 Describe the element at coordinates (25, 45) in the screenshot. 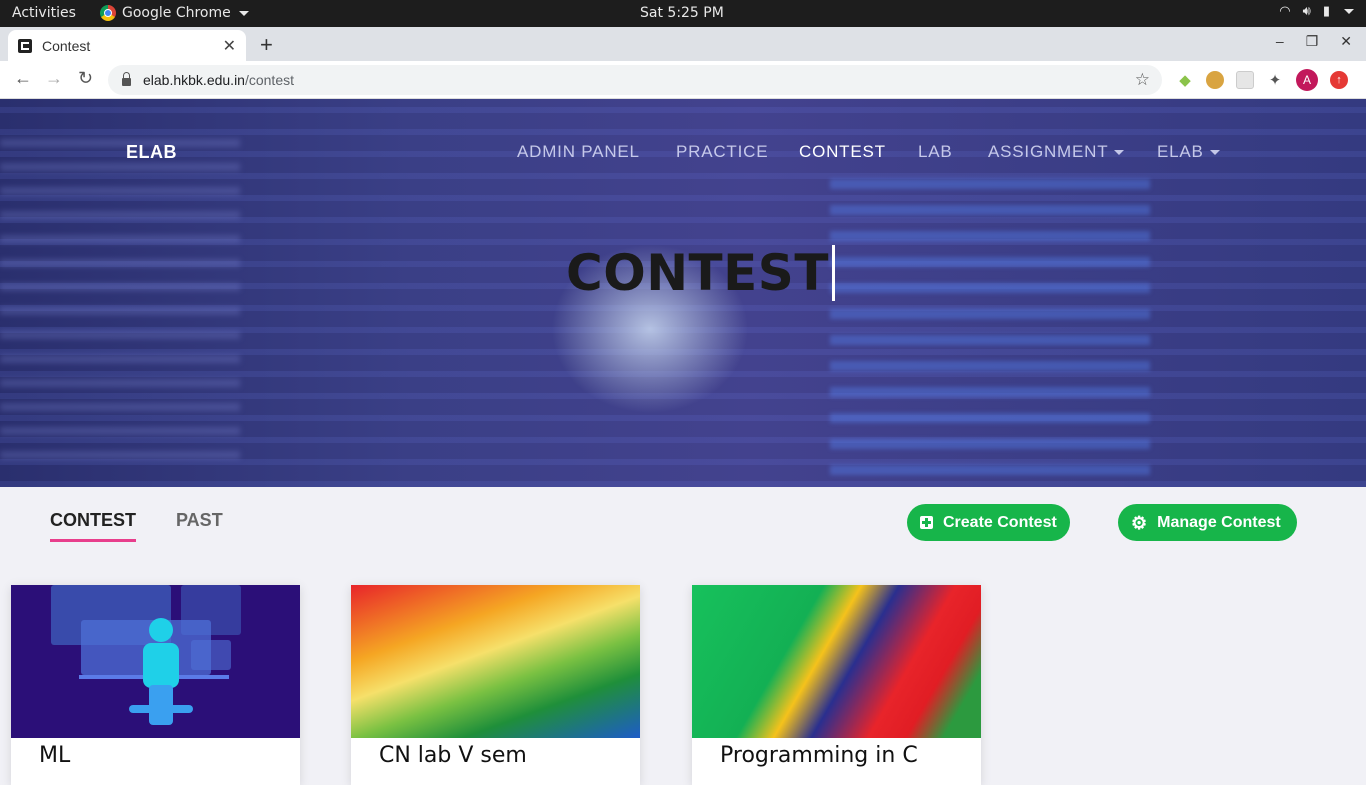

I see `site-favicon-icon` at that location.